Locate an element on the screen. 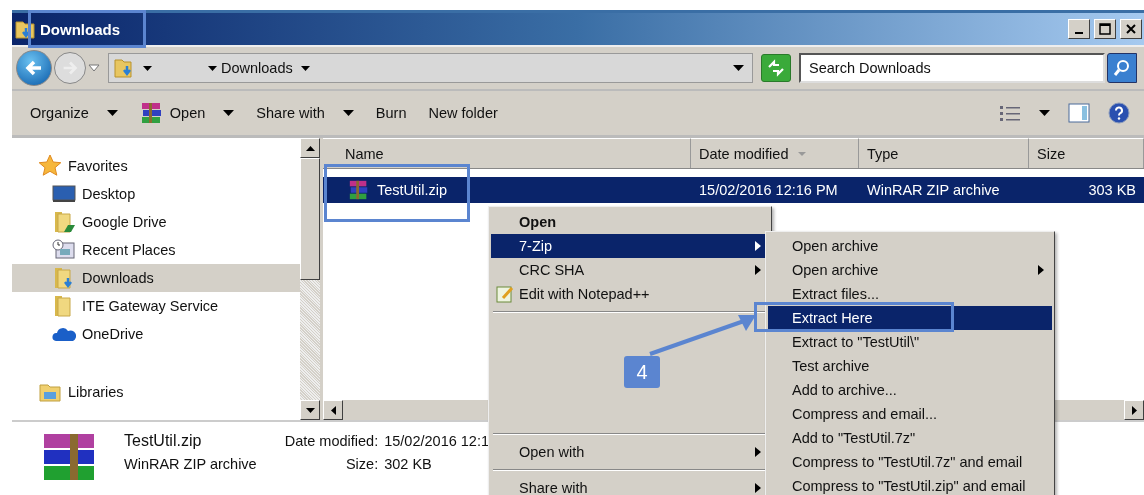  breadcrumb: Downloads is located at coordinates (257, 68).